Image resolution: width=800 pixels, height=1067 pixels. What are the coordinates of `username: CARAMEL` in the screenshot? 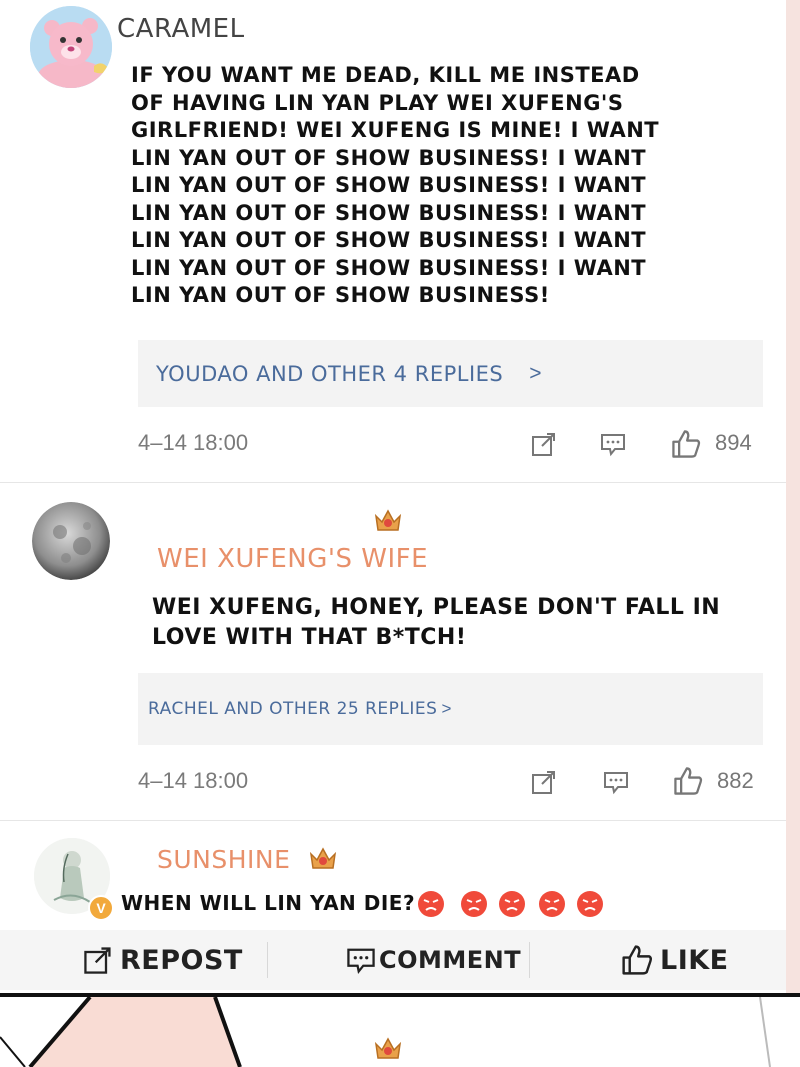 It's located at (181, 29).